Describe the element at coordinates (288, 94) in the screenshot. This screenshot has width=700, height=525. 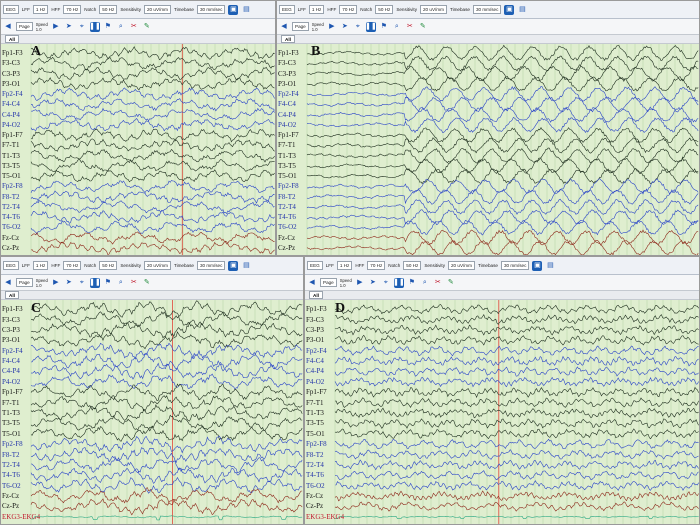
I see `channel-label: Fp2-F4` at that location.